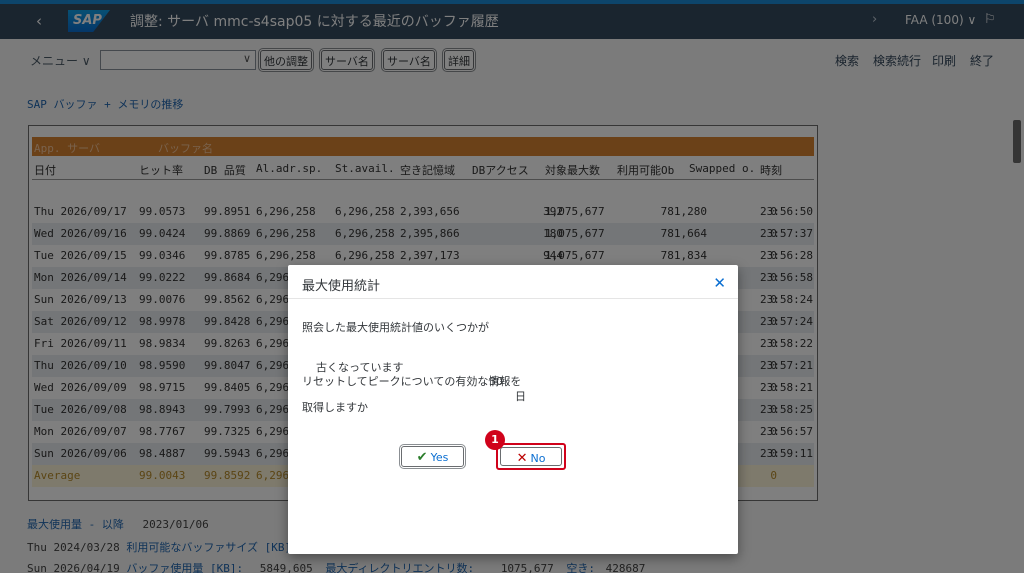 The image size is (1024, 573). Describe the element at coordinates (522, 458) in the screenshot. I see `cross-icon: ✕` at that location.